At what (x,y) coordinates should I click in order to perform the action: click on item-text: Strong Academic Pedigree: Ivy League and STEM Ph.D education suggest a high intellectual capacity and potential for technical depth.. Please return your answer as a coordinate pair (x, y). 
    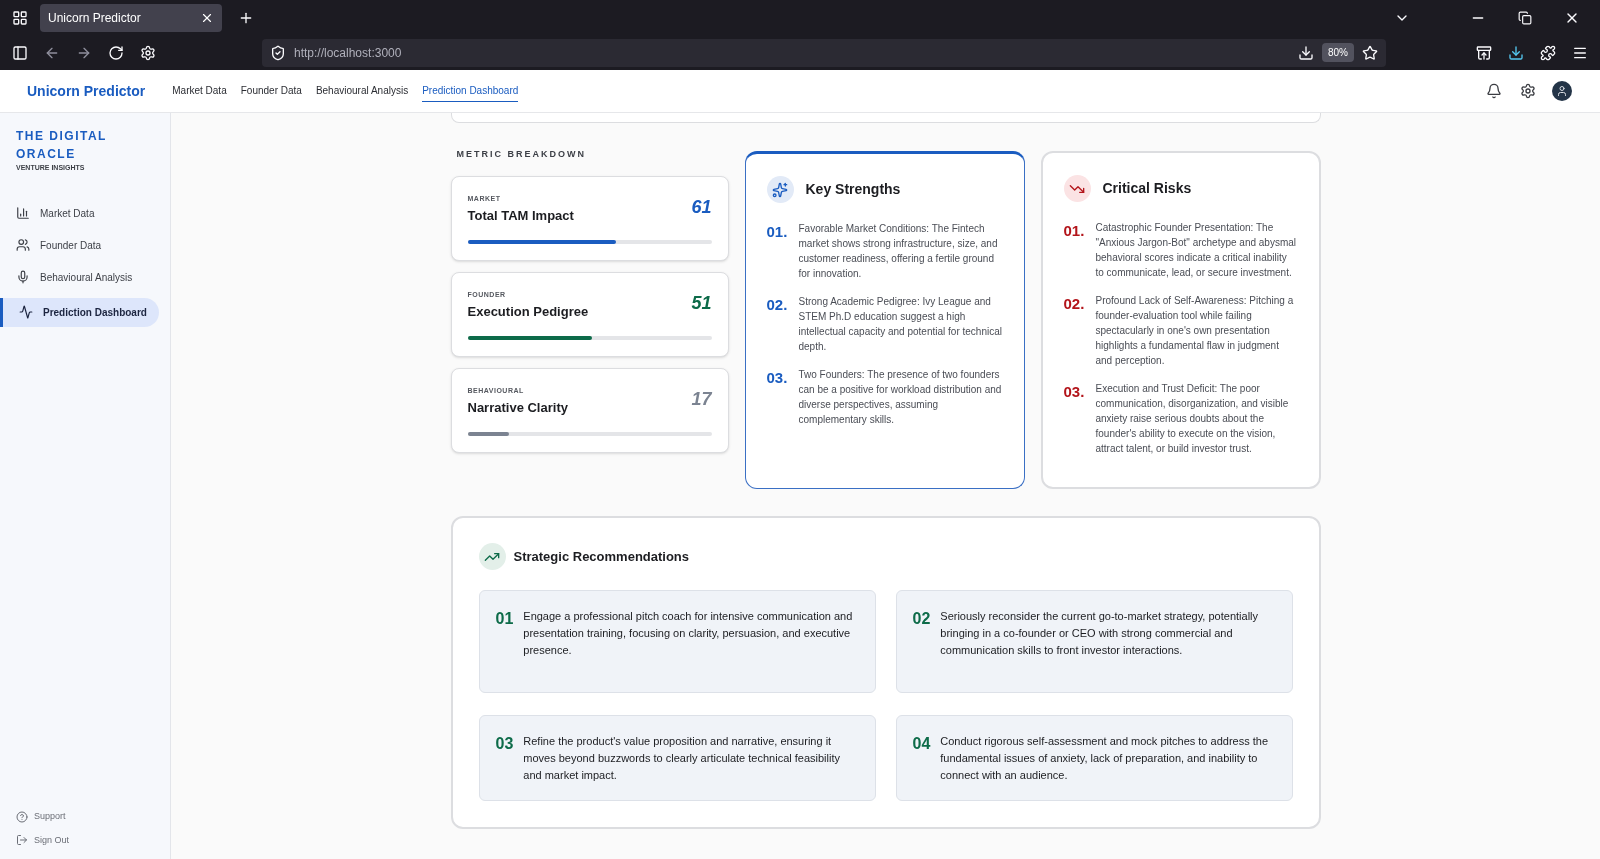
    Looking at the image, I should click on (900, 324).